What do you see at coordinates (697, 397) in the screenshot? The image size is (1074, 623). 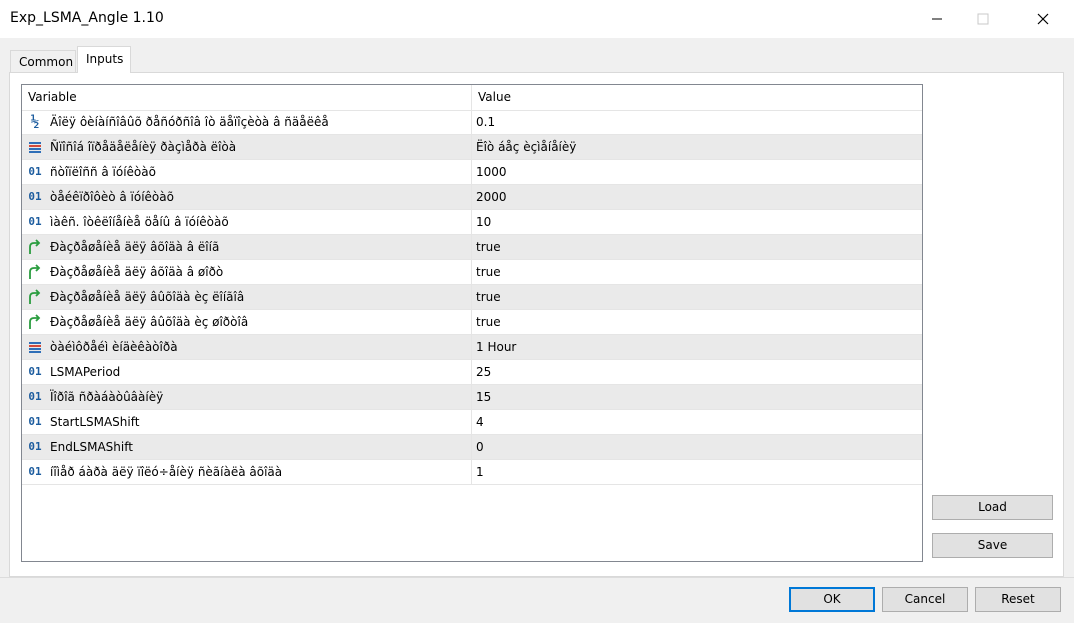 I see `value-cell: 15` at bounding box center [697, 397].